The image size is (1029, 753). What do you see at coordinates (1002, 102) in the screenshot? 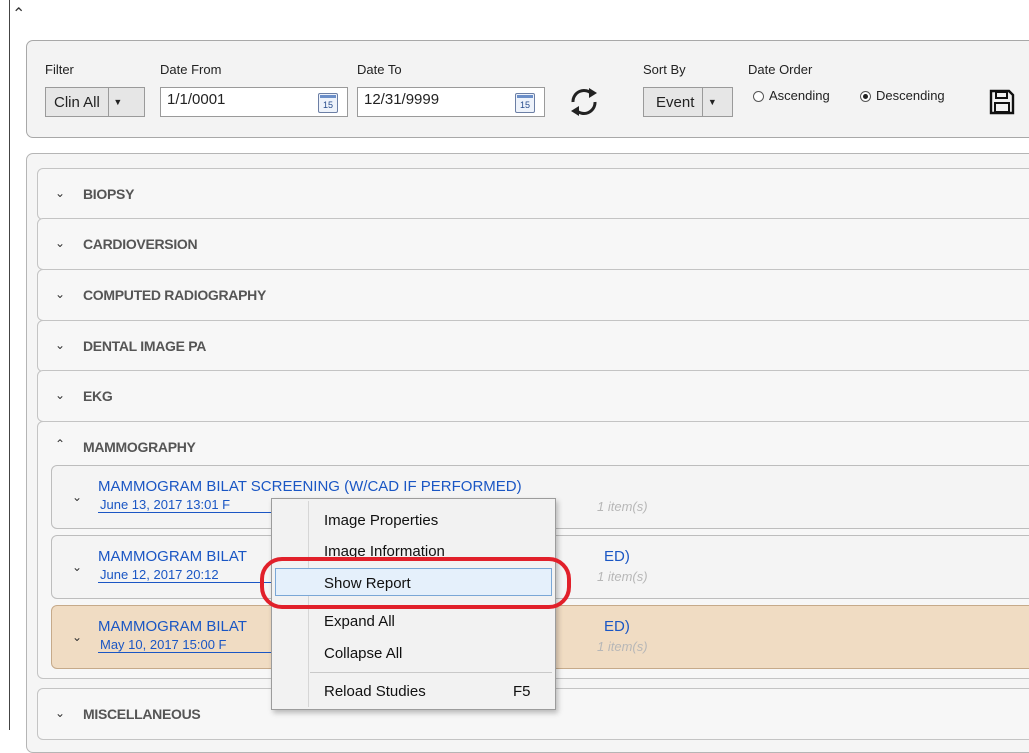
I see `floppy-disk-icon` at bounding box center [1002, 102].